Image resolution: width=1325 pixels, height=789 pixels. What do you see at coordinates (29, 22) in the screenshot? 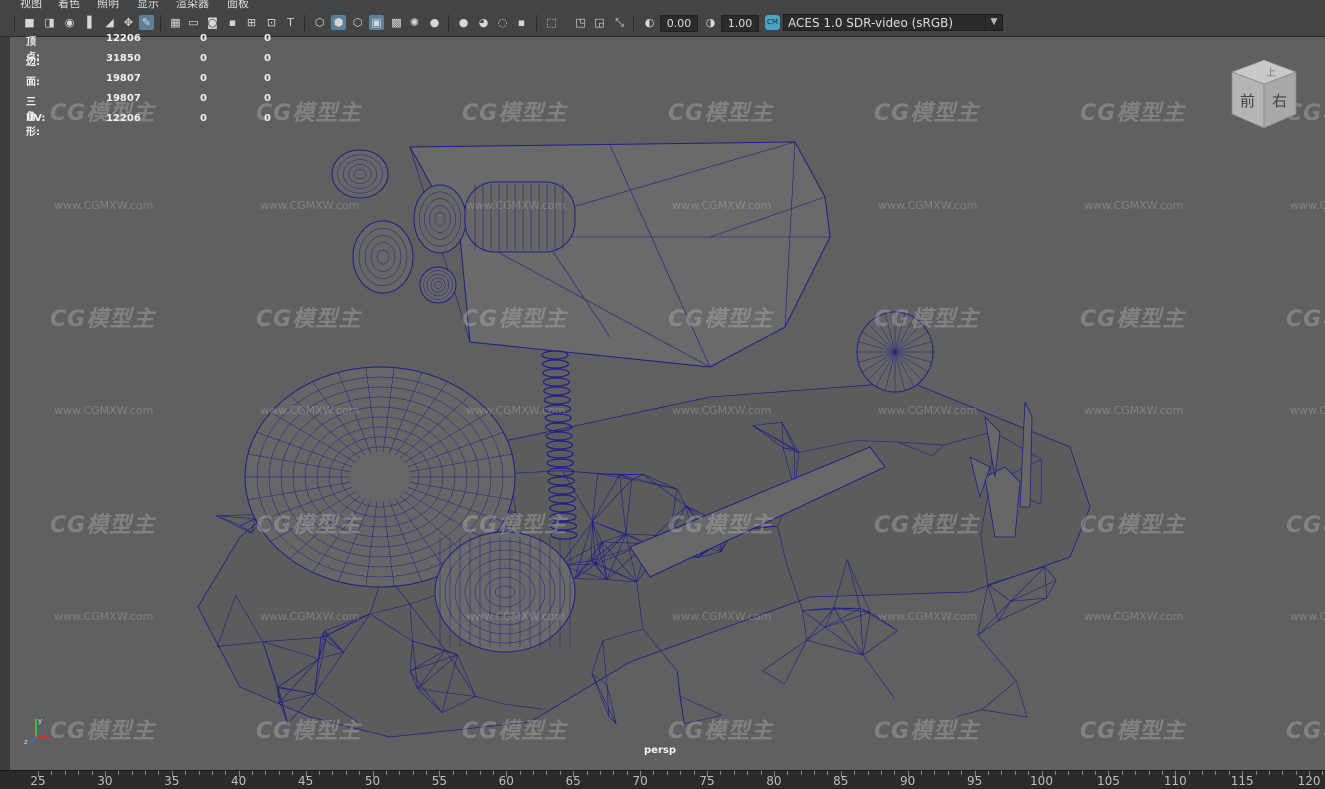
I see `camera-icon: ■` at bounding box center [29, 22].